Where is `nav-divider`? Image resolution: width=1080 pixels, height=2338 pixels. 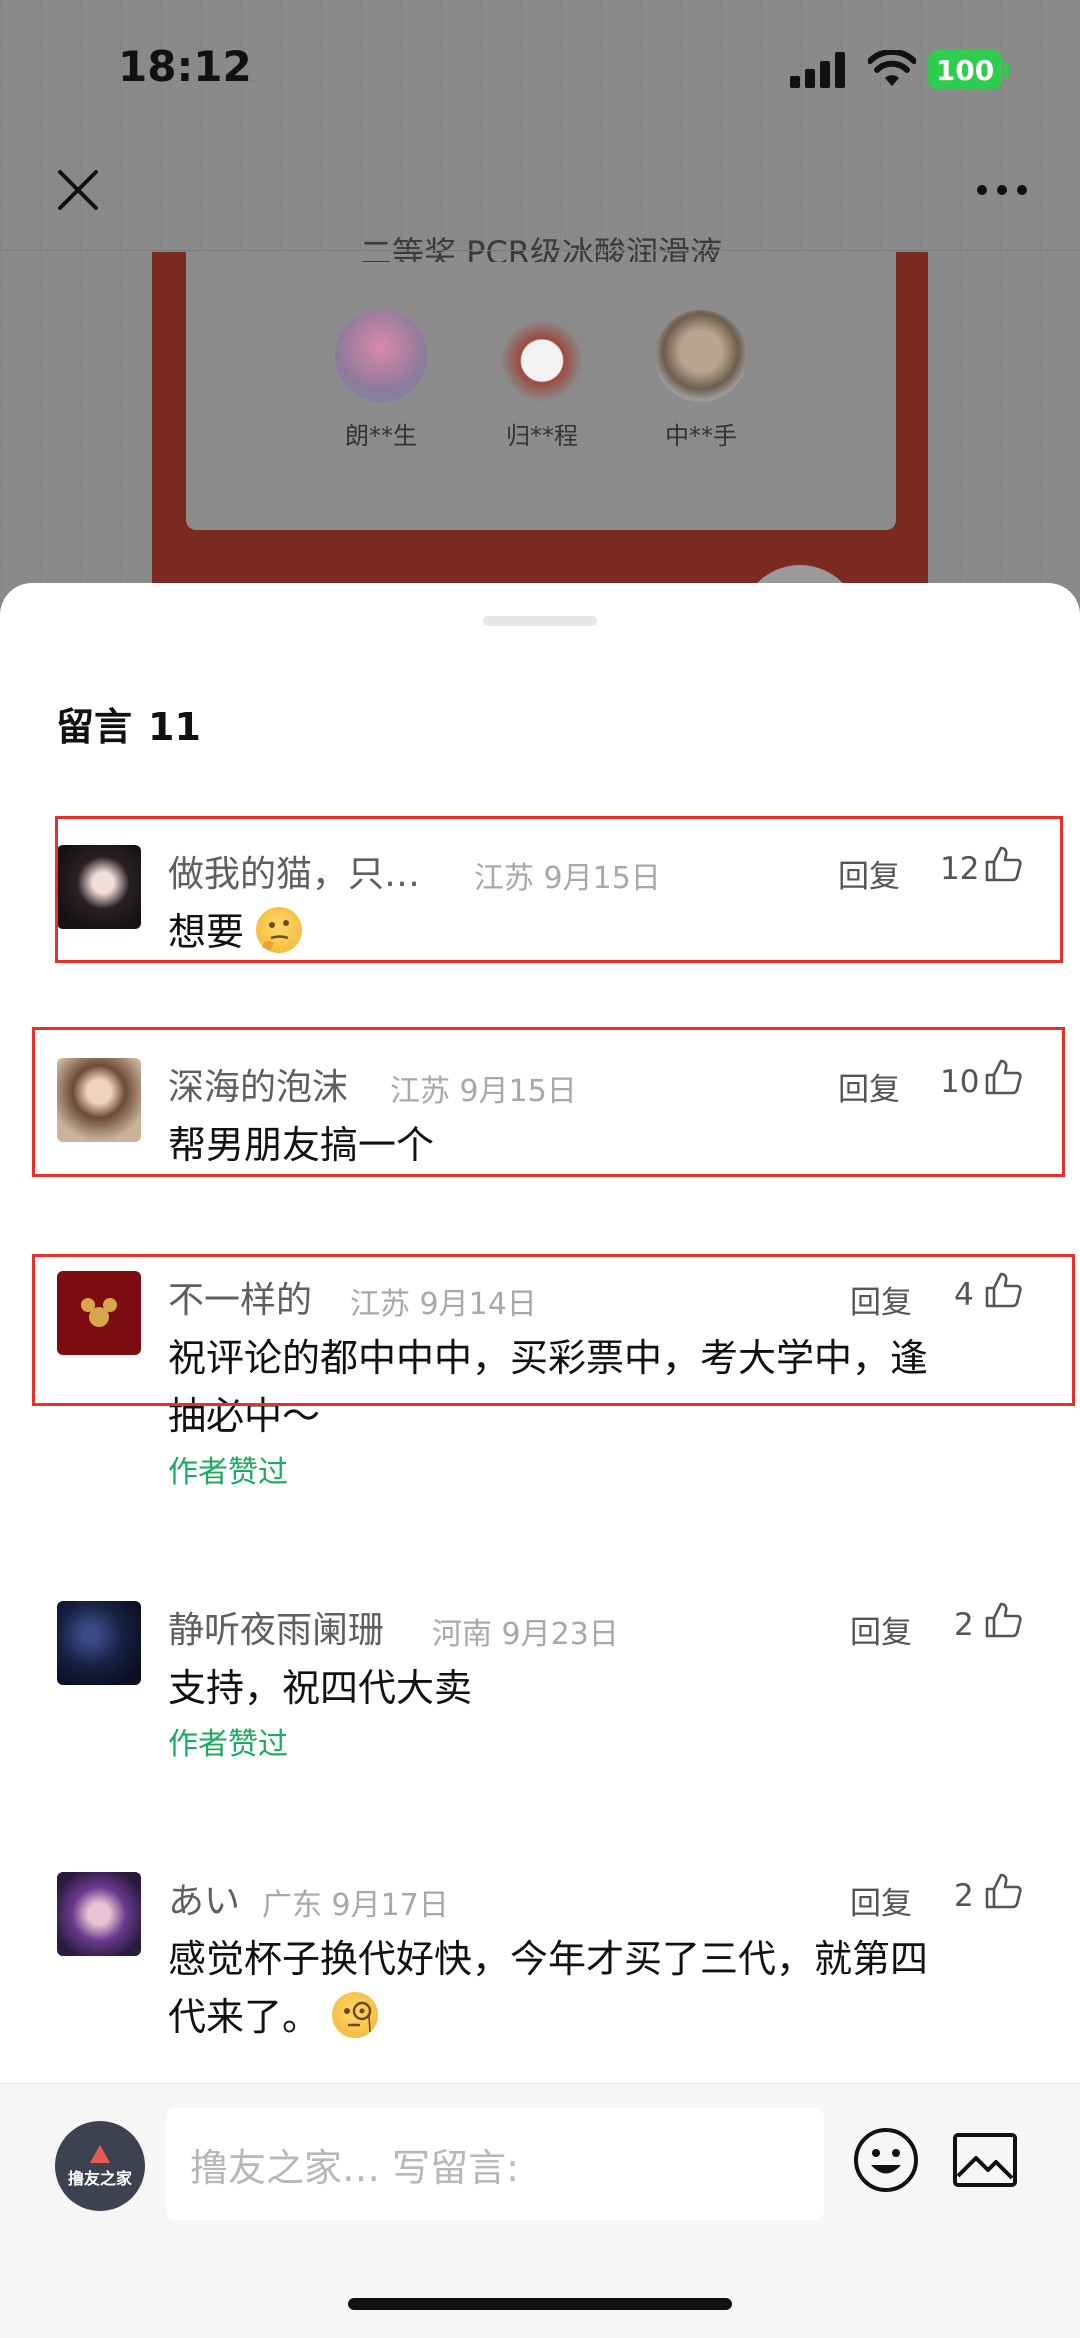 nav-divider is located at coordinates (540, 250).